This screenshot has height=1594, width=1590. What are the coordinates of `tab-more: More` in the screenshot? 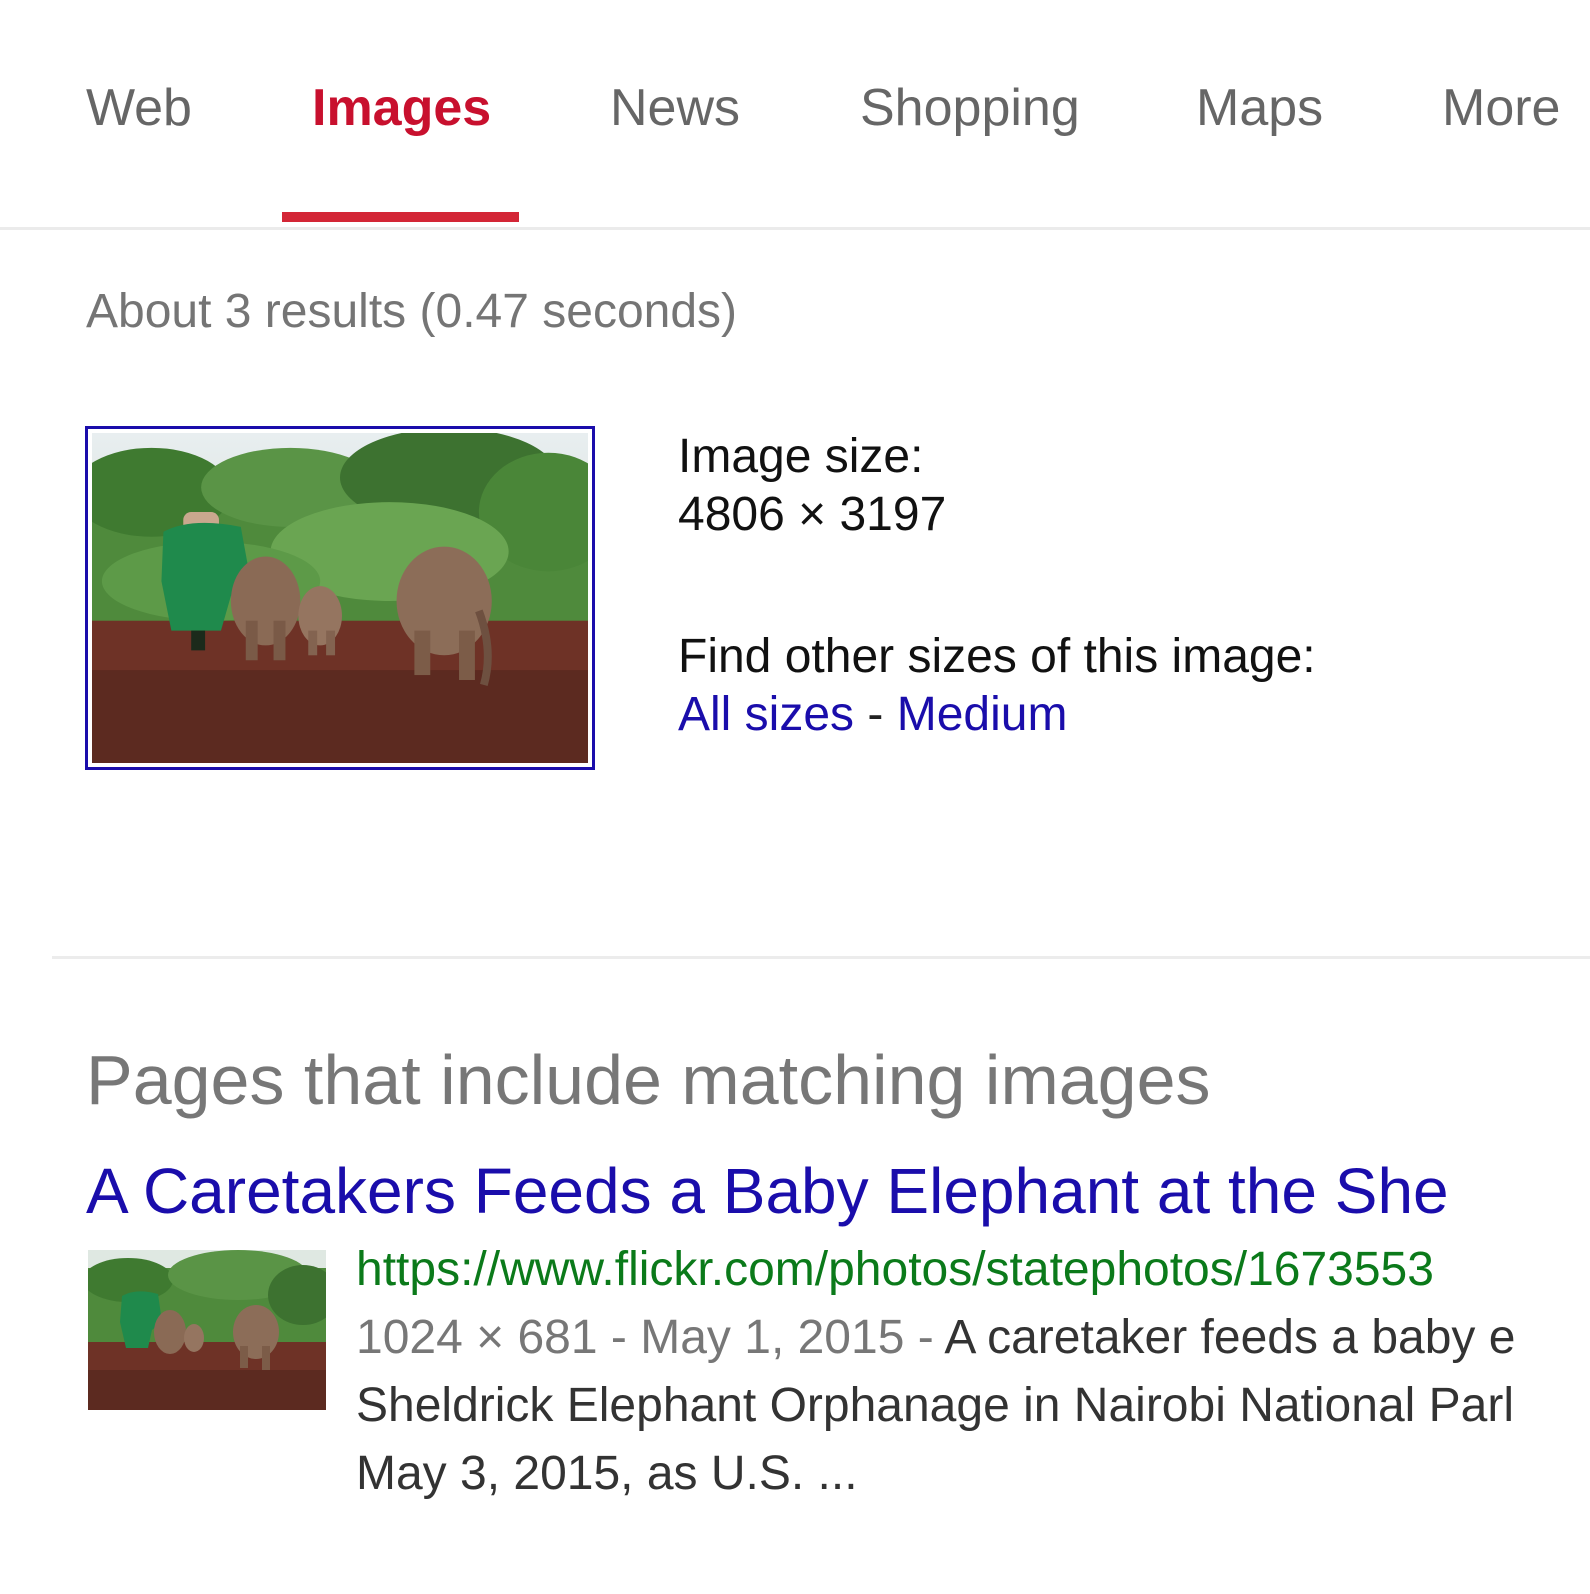 It's located at (1501, 108).